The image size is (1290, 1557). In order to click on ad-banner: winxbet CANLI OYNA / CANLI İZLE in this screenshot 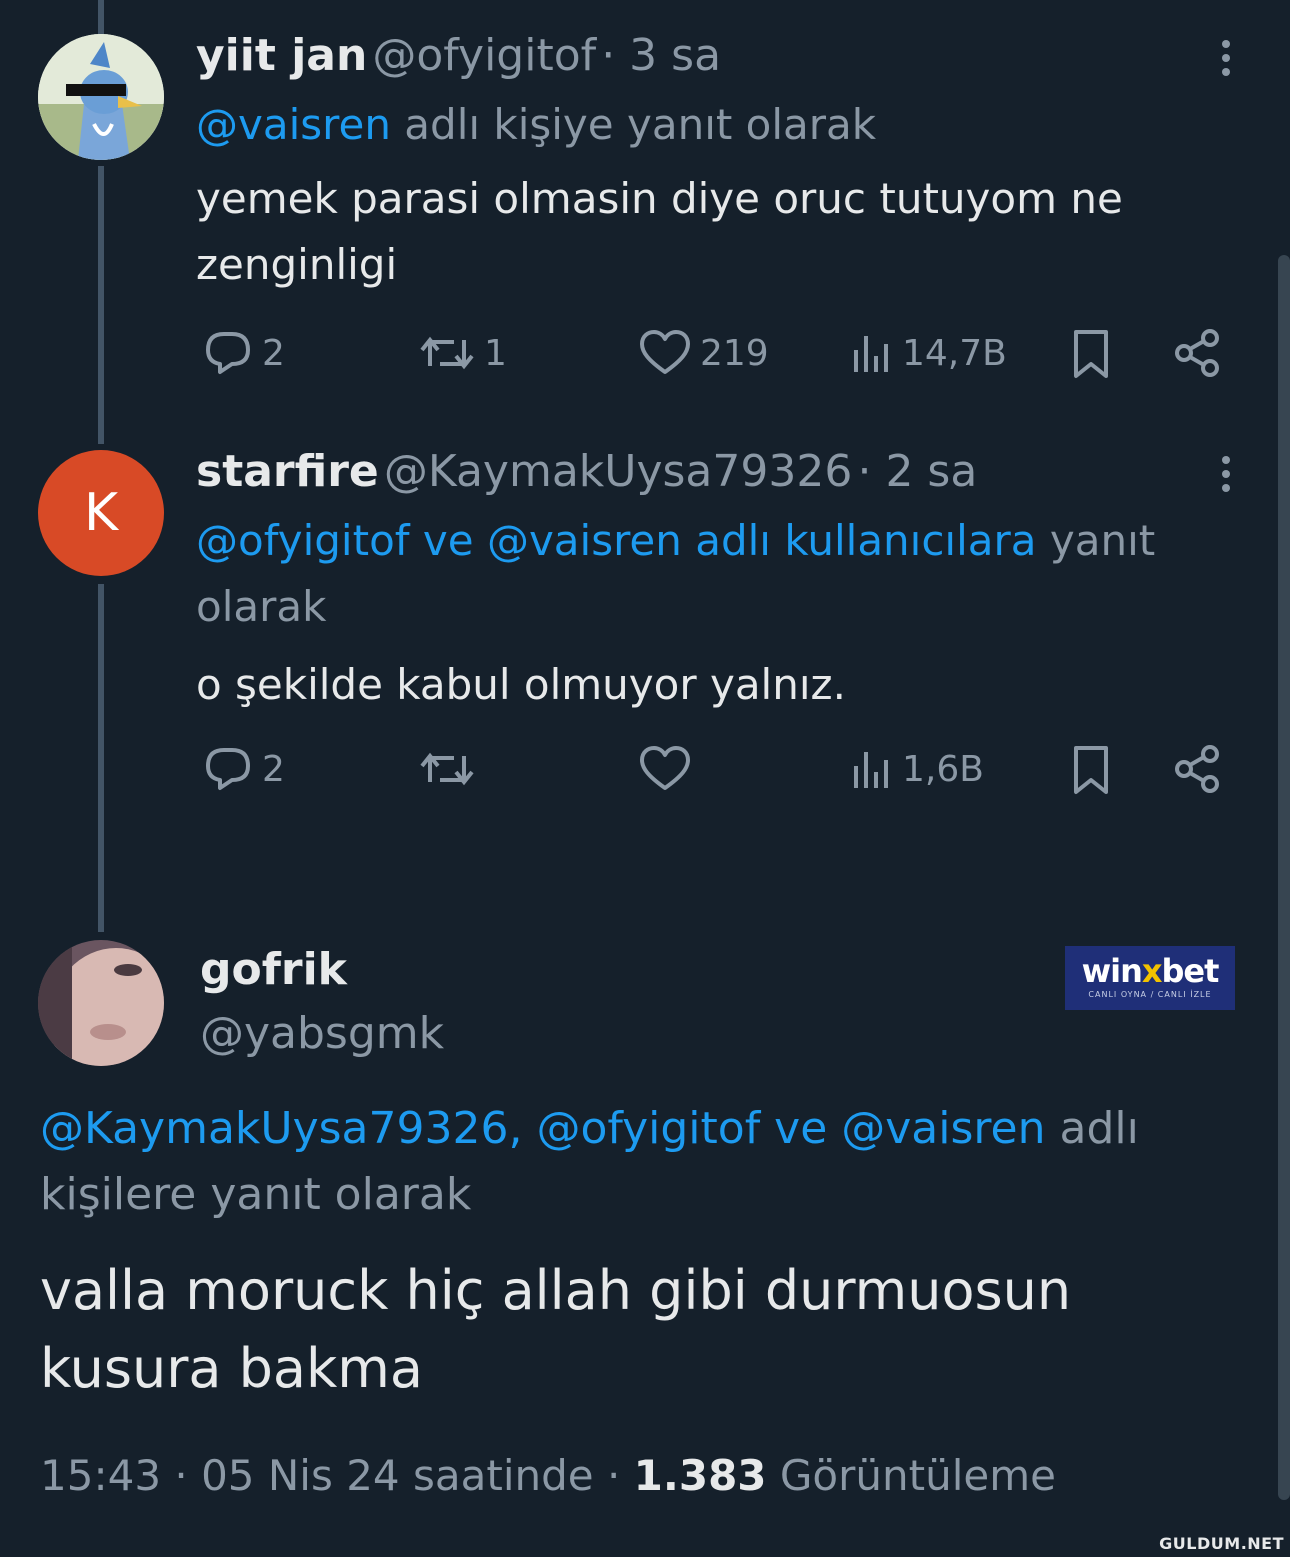, I will do `click(1150, 978)`.